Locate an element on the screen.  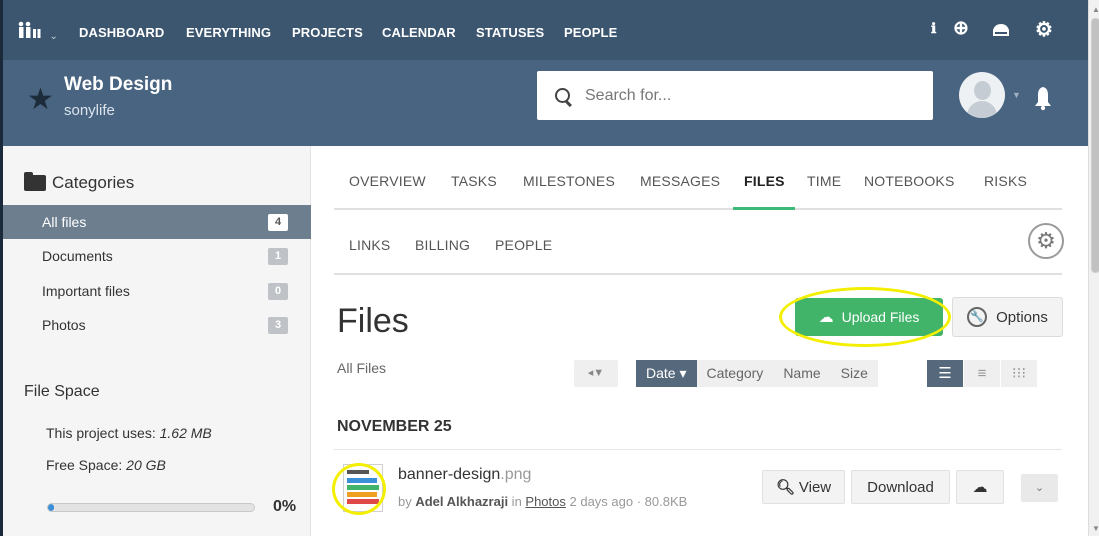
nav-calendar: CALENDAR is located at coordinates (419, 32).